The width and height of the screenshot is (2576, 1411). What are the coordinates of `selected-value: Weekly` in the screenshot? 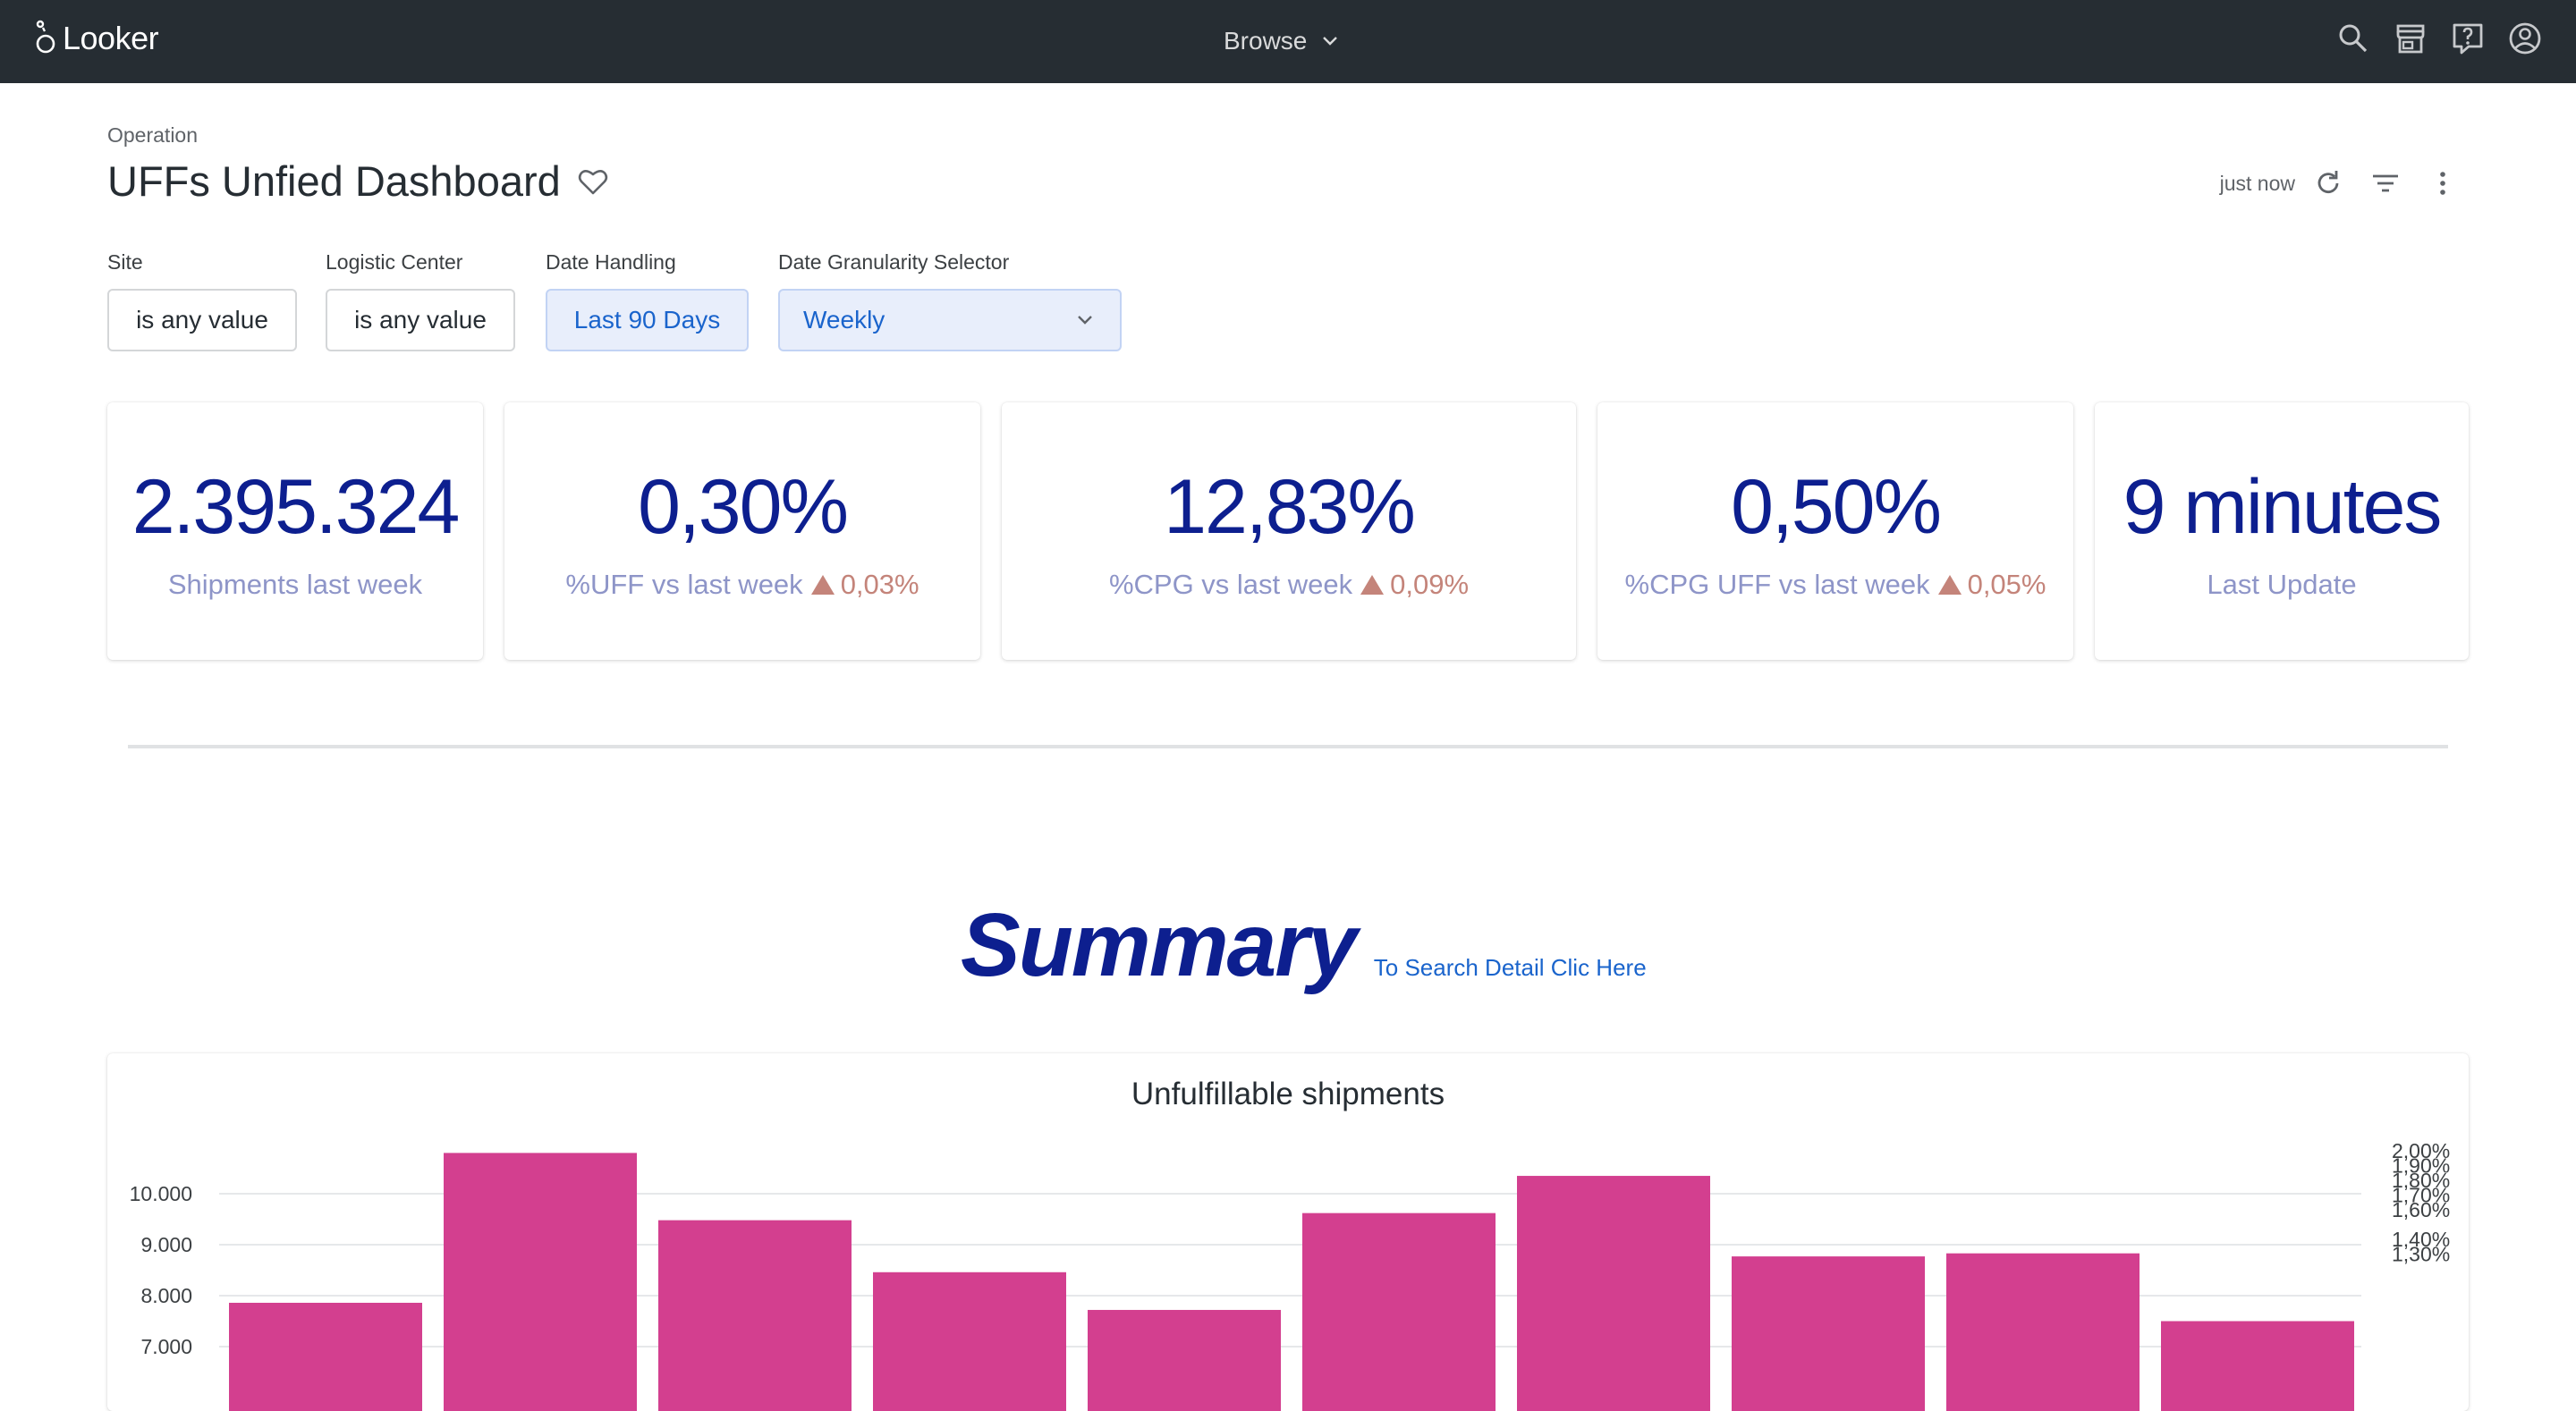 It's located at (844, 320).